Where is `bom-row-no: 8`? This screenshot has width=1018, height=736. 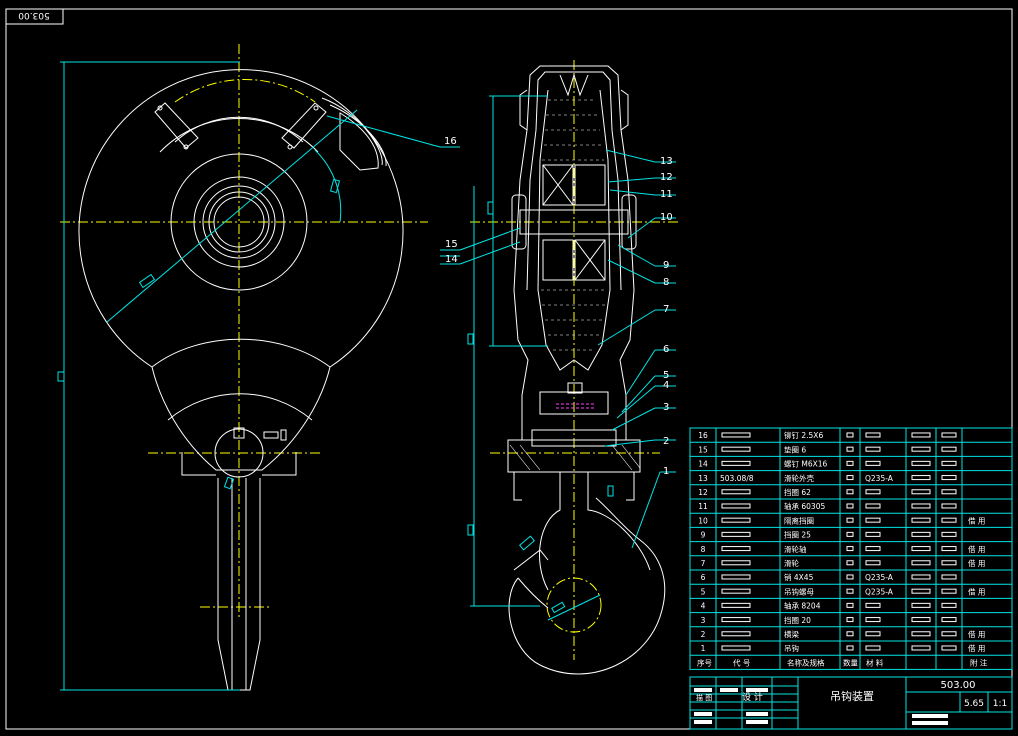 bom-row-no: 8 is located at coordinates (703, 549).